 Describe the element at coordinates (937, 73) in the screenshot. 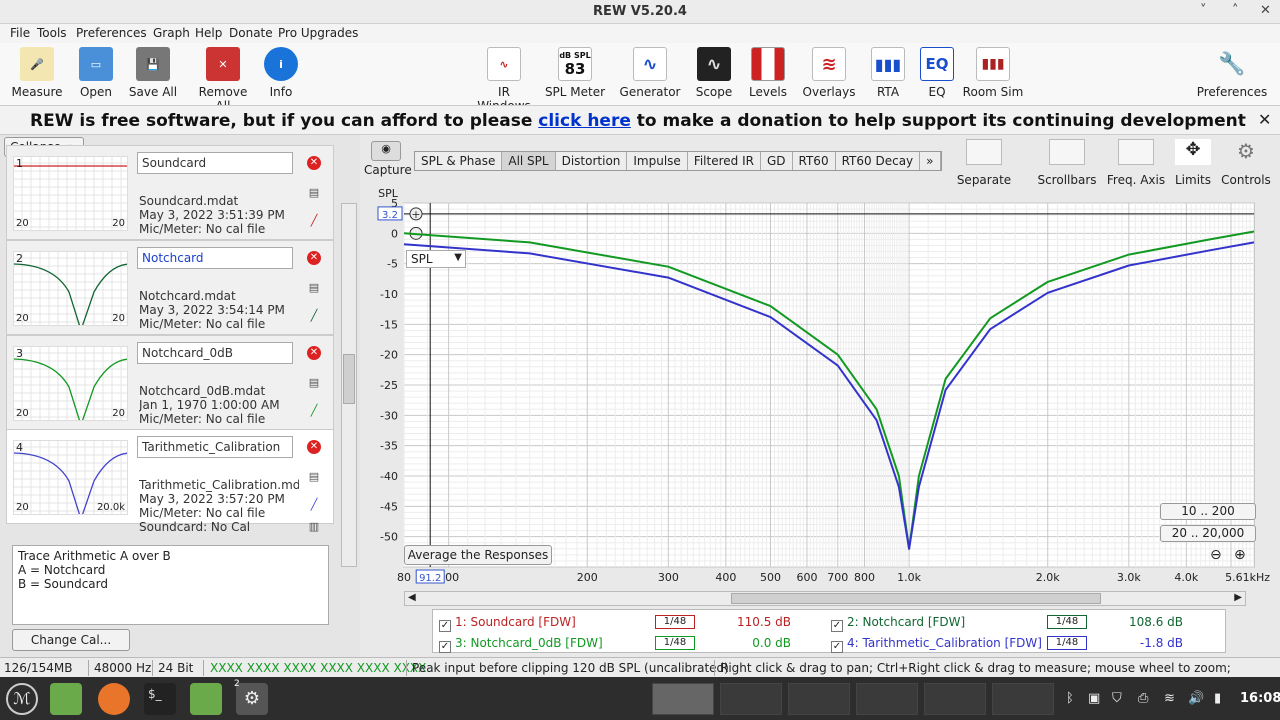

I see `eq-button: EQ EQ` at that location.